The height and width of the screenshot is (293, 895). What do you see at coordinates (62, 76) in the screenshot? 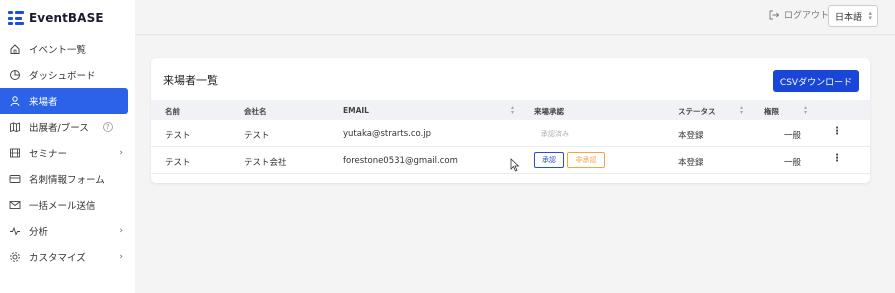
I see `sidebar-item-label: ダッシュボード` at bounding box center [62, 76].